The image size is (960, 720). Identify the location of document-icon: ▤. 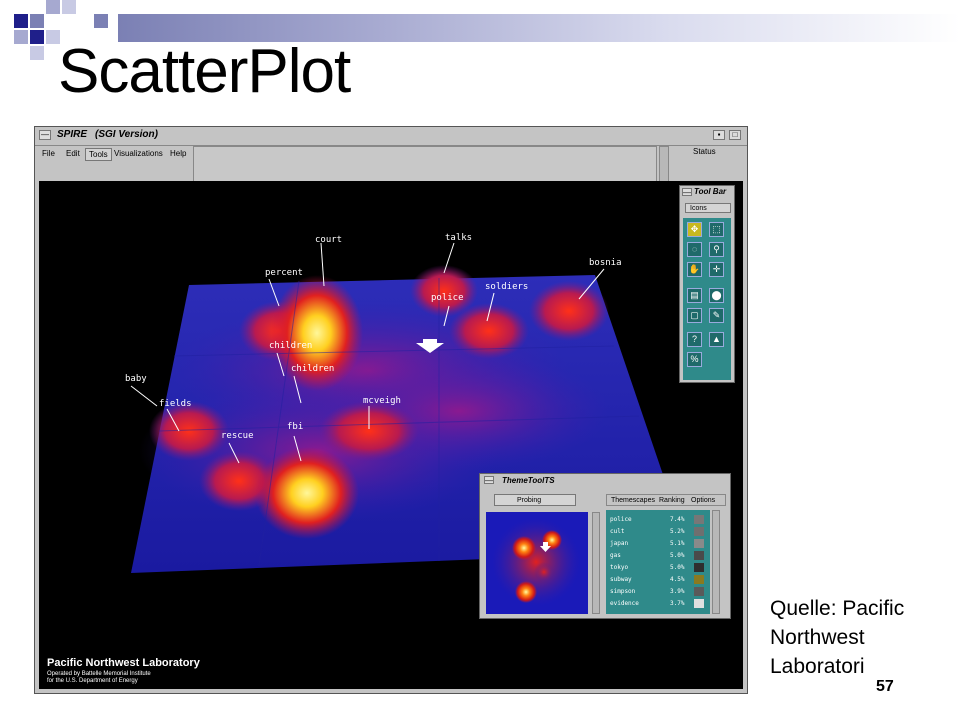
(694, 295).